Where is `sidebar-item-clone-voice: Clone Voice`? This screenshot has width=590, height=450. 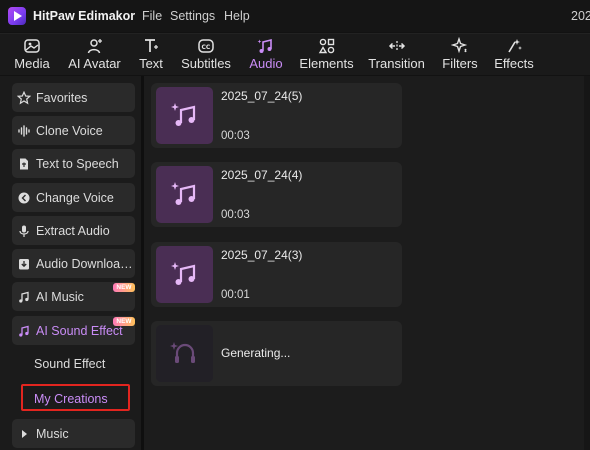 sidebar-item-clone-voice: Clone Voice is located at coordinates (73, 130).